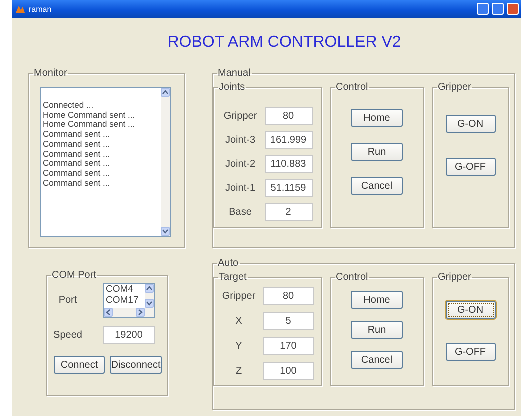 The width and height of the screenshot is (521, 416). Describe the element at coordinates (288, 321) in the screenshot. I see `input-field: 5` at that location.